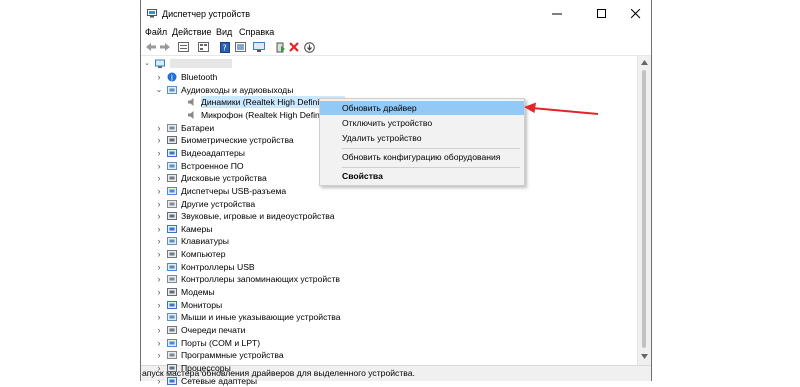 The height and width of the screenshot is (387, 800). What do you see at coordinates (218, 204) in the screenshot?
I see `tree-item-label: Другие устройства` at bounding box center [218, 204].